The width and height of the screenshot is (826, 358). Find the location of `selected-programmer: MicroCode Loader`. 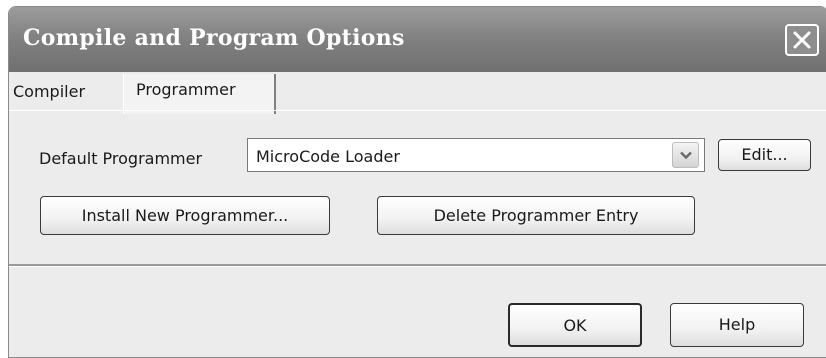

selected-programmer: MicroCode Loader is located at coordinates (328, 156).